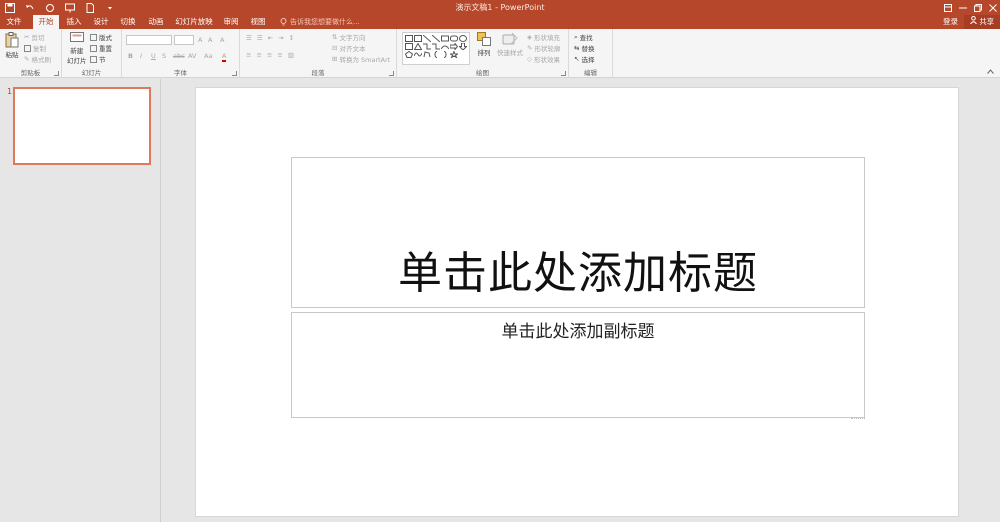 The height and width of the screenshot is (522, 1000). Describe the element at coordinates (408, 54) in the screenshot. I see `pentagon-shape-icon` at that location.